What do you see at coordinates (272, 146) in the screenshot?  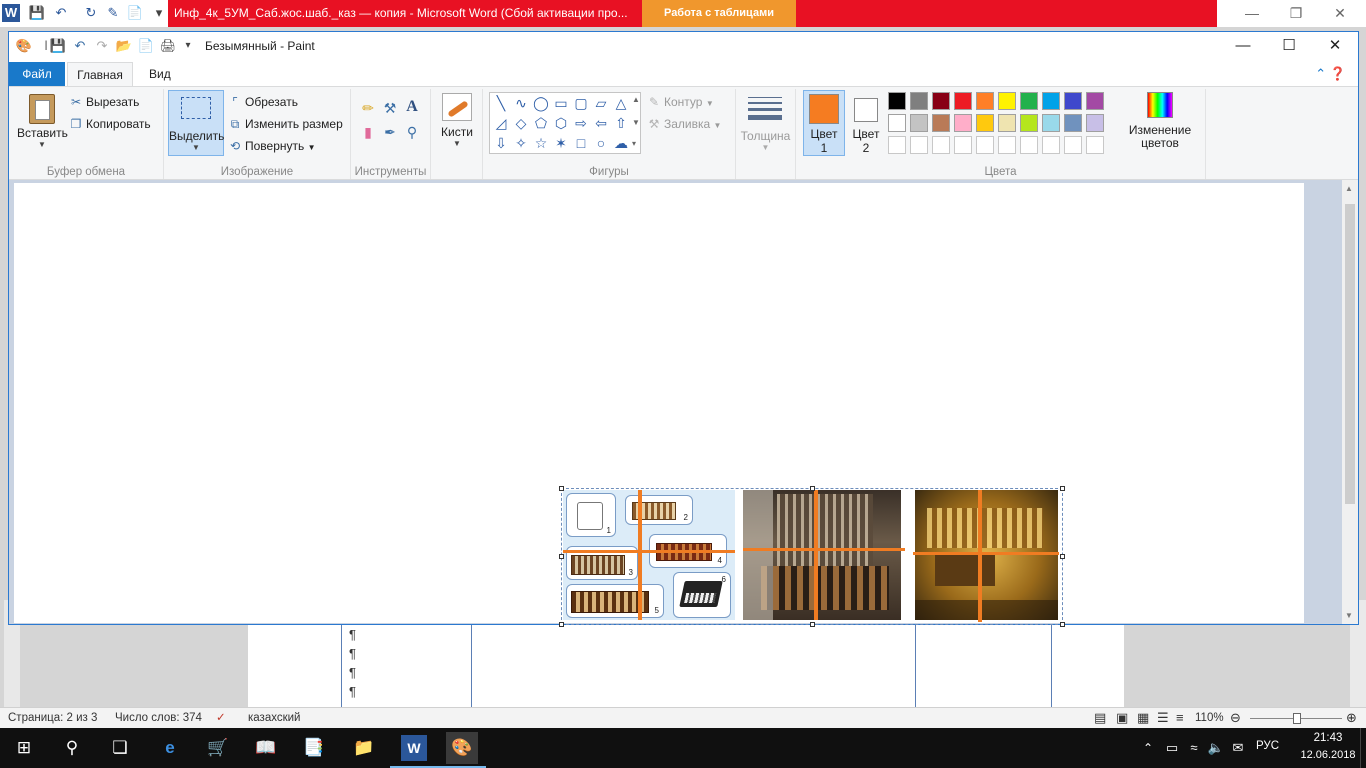 I see `rotate-button: ⟲ Повернуть ▼` at bounding box center [272, 146].